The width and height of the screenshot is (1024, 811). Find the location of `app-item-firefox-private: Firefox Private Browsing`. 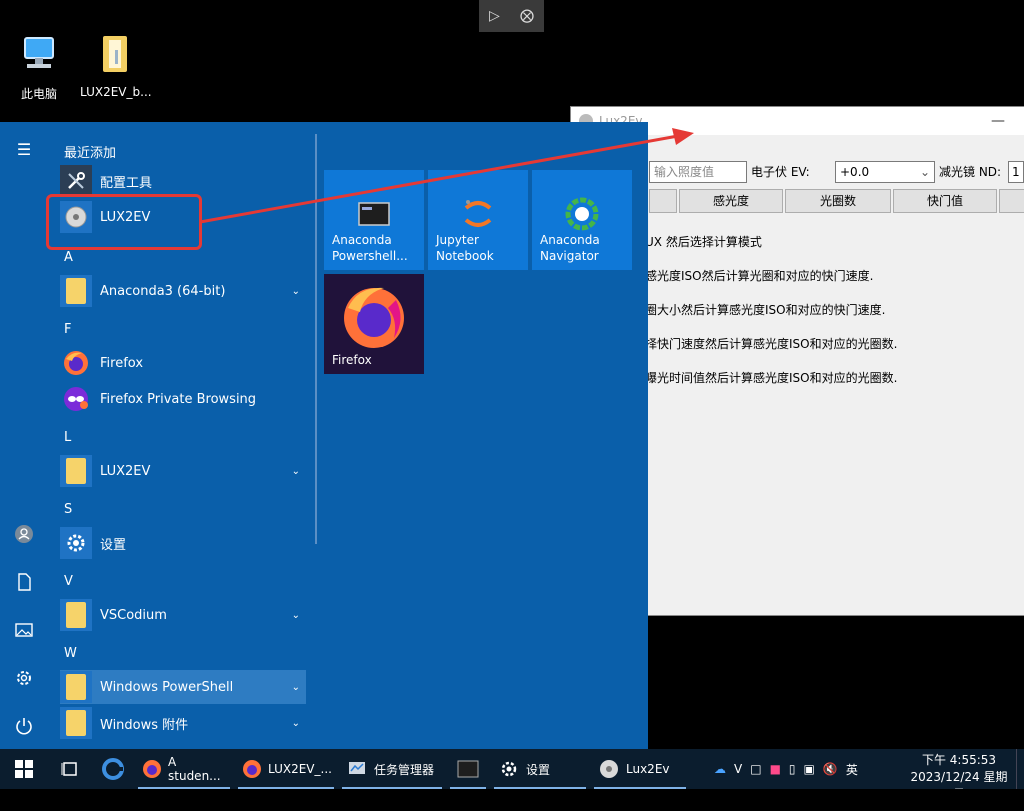

app-item-firefox-private: Firefox Private Browsing is located at coordinates (183, 399).